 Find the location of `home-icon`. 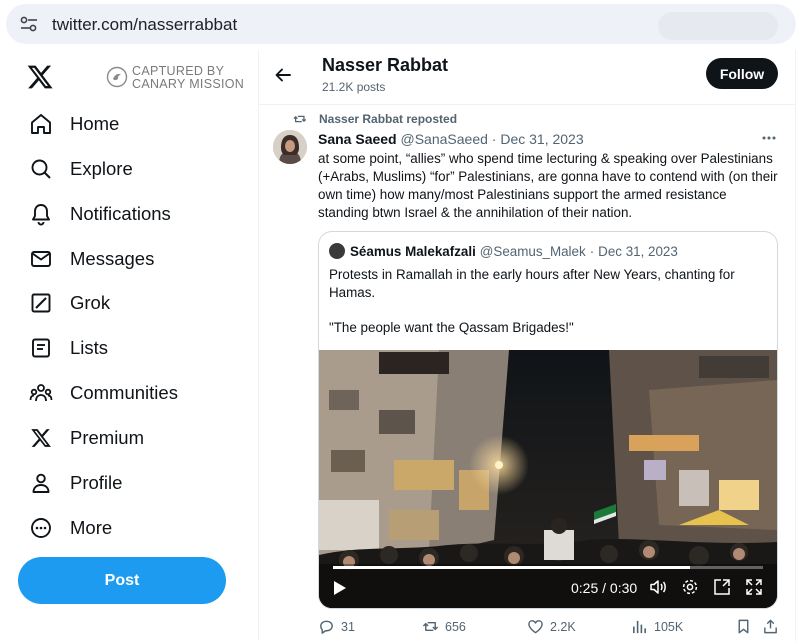

home-icon is located at coordinates (41, 124).